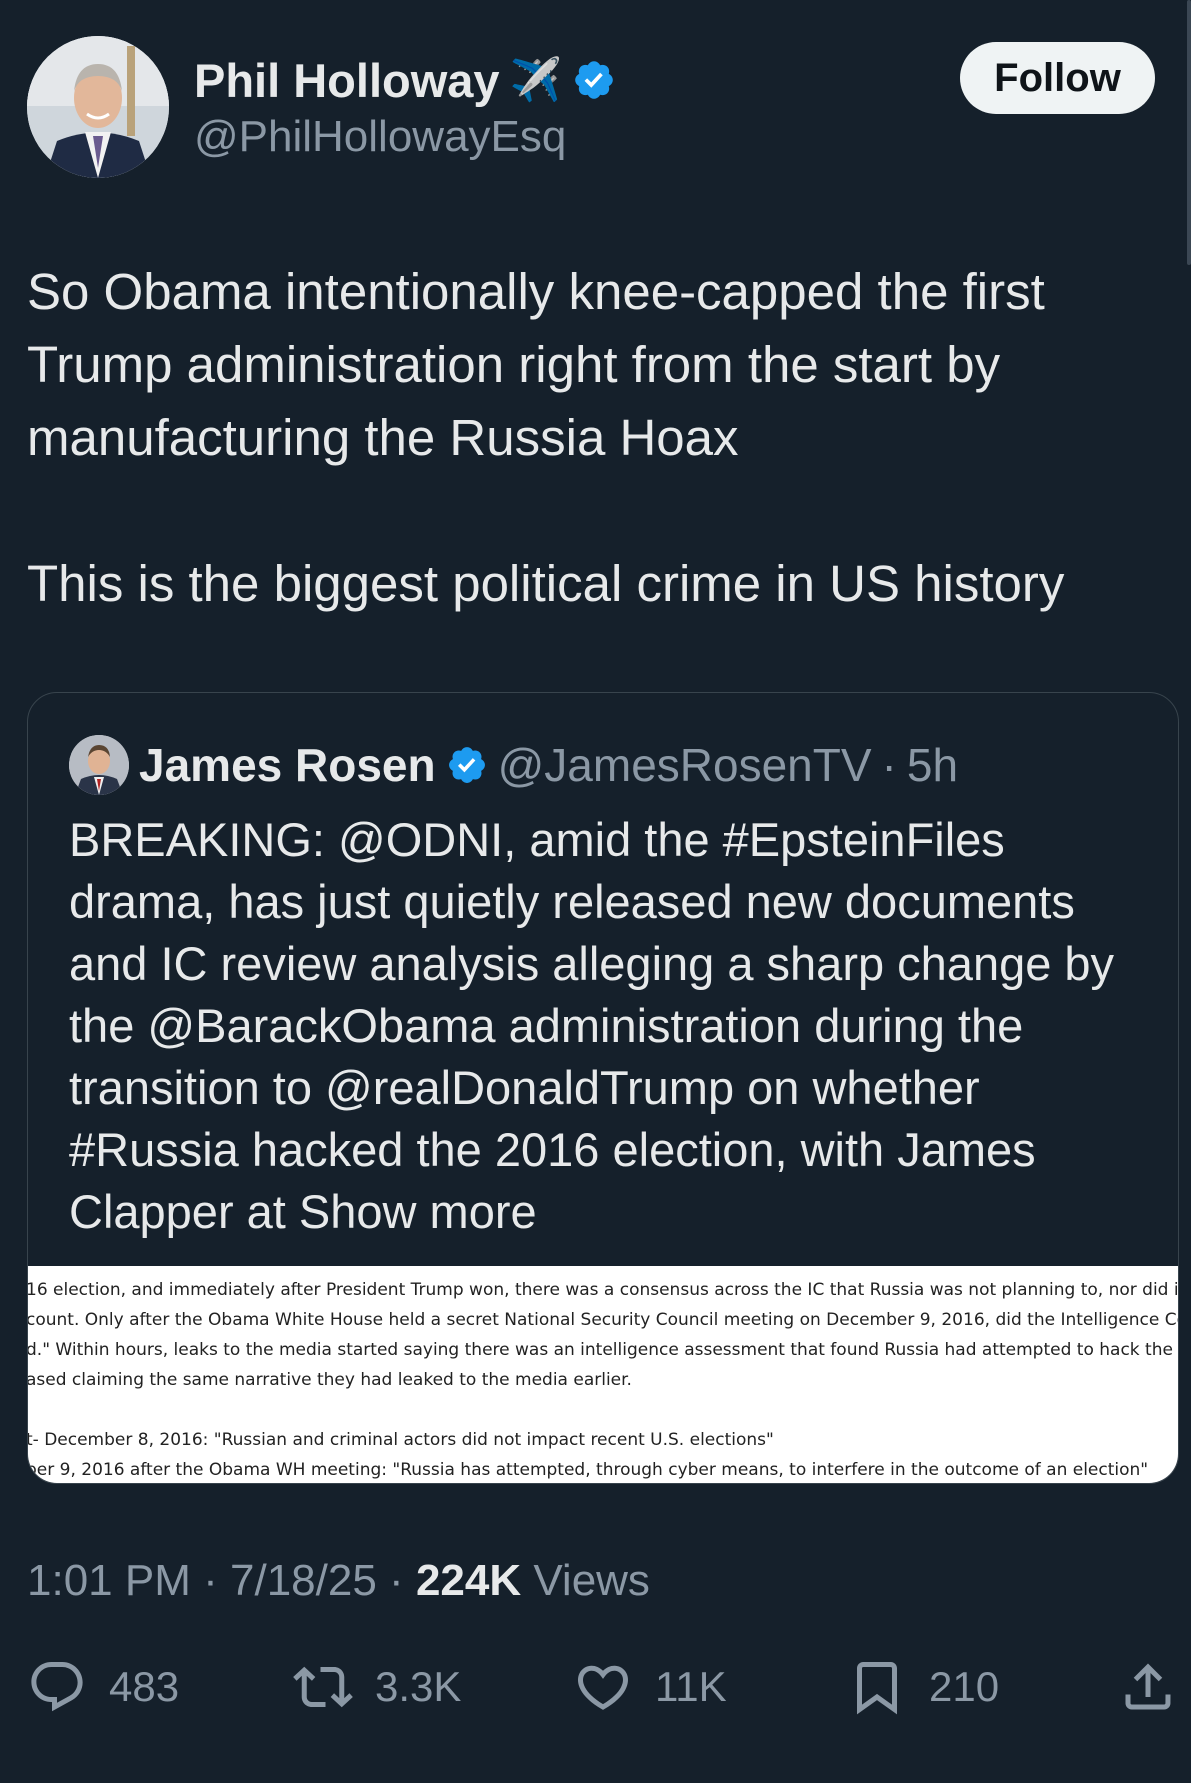  I want to click on tweet-date: 7/18/25, so click(303, 1580).